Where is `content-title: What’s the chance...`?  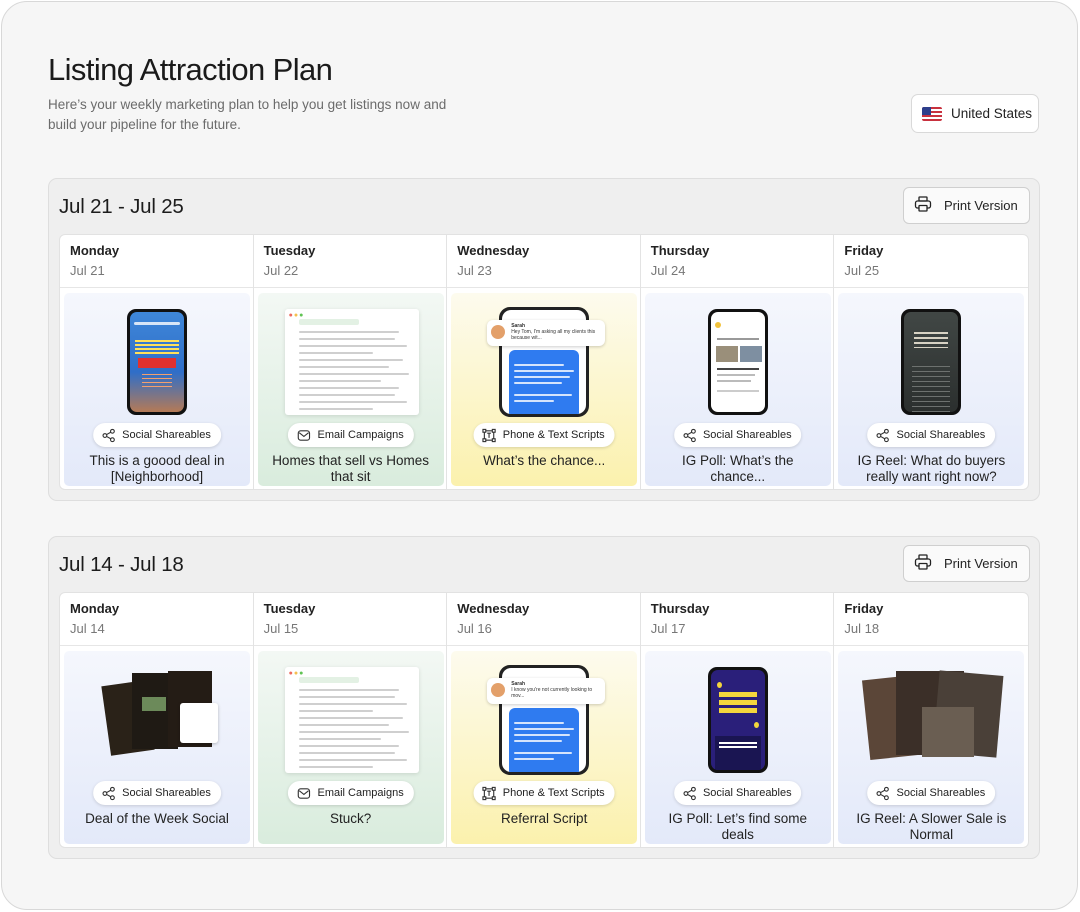 content-title: What’s the chance... is located at coordinates (544, 460).